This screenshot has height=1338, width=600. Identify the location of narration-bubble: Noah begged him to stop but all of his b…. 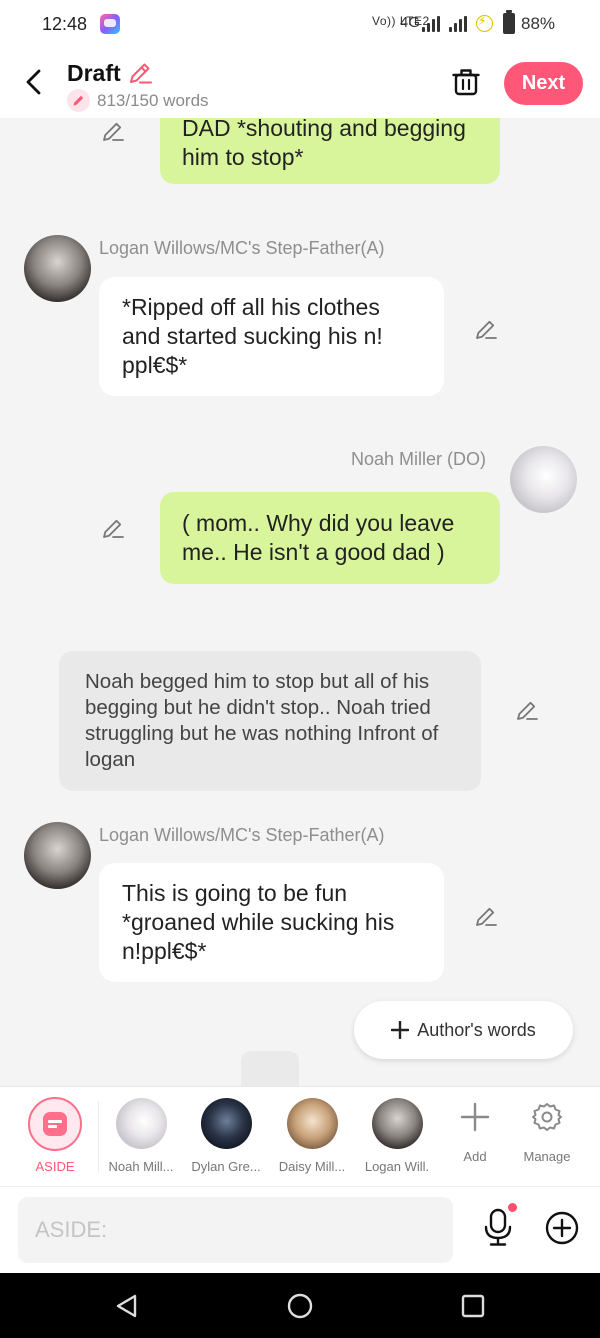
(270, 721).